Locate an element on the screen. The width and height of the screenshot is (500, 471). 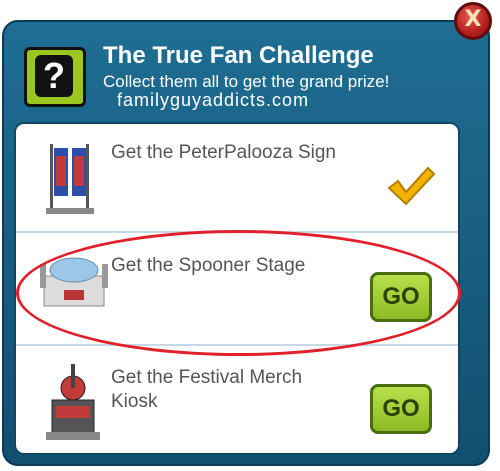
dialog-subtitle: Collect them all to get the grand prize! is located at coordinates (246, 81).